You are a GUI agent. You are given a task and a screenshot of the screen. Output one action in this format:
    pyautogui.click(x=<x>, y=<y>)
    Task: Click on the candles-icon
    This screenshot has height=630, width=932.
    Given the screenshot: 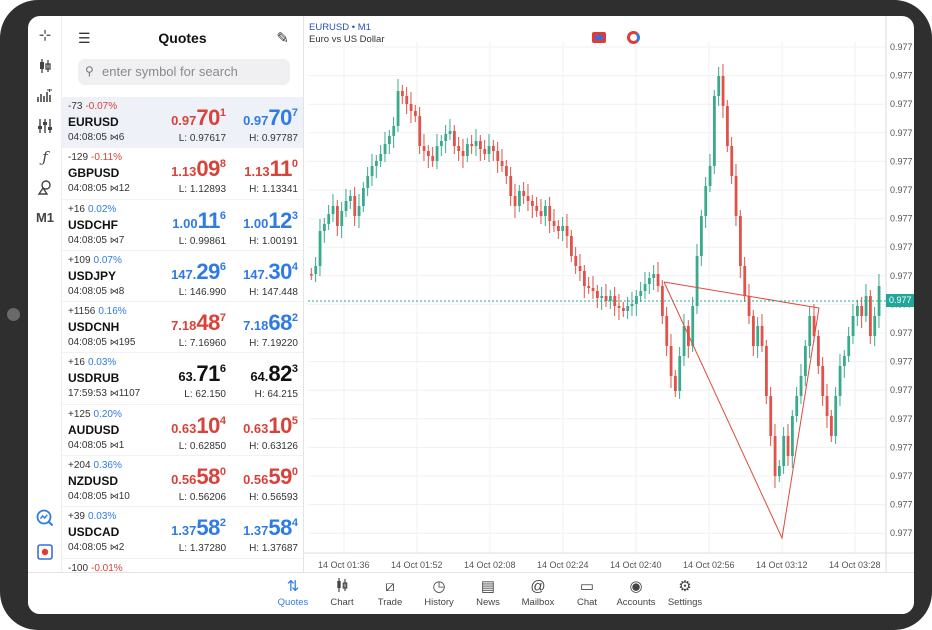 What is the action you would take?
    pyautogui.click(x=45, y=66)
    